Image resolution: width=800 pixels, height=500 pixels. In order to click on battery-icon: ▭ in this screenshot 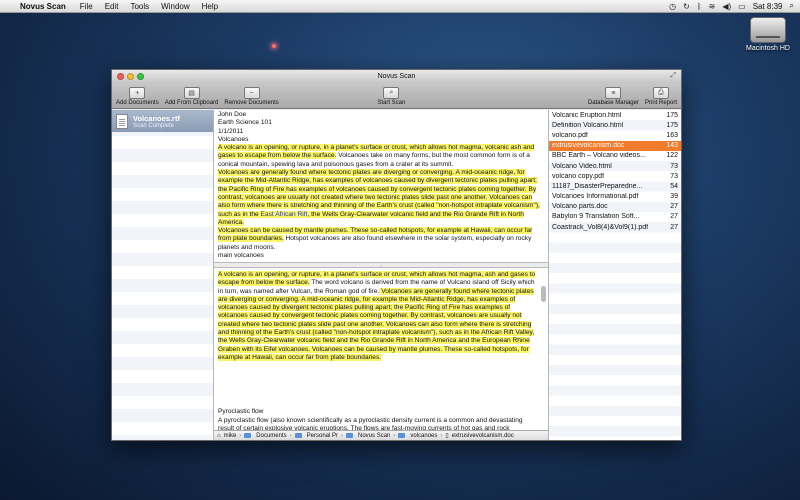, I will do `click(742, 6)`.